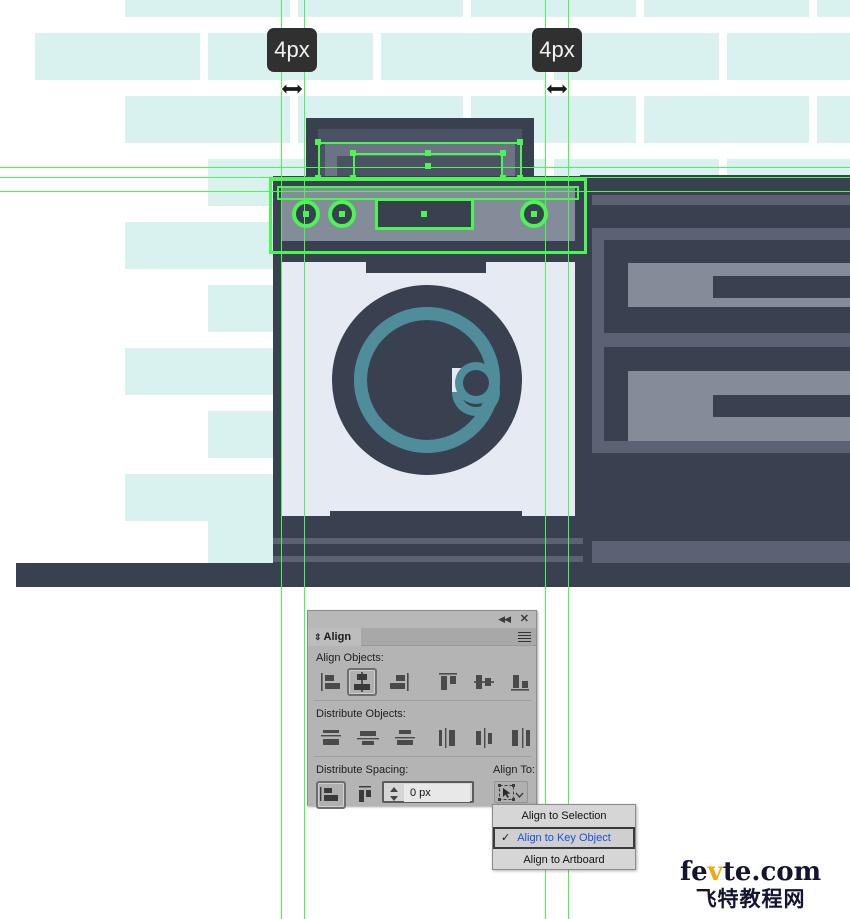  I want to click on vertical-align-top-button, so click(449, 682).